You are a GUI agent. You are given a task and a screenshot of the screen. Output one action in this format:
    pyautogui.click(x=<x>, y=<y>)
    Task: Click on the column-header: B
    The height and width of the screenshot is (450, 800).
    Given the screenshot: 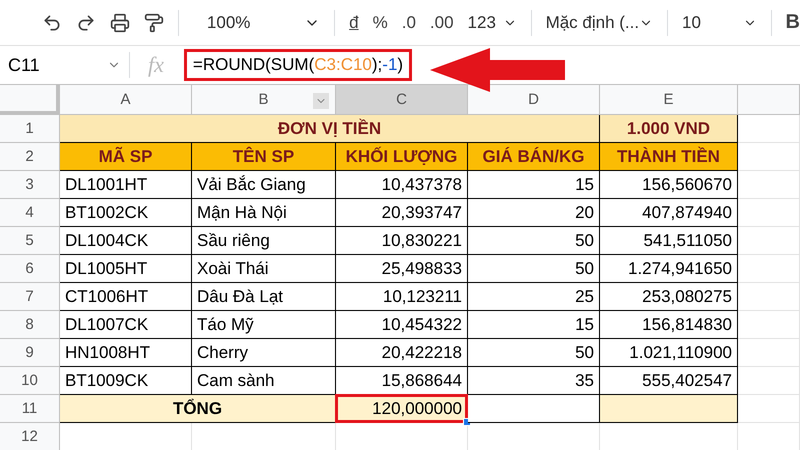 What is the action you would take?
    pyautogui.click(x=264, y=100)
    